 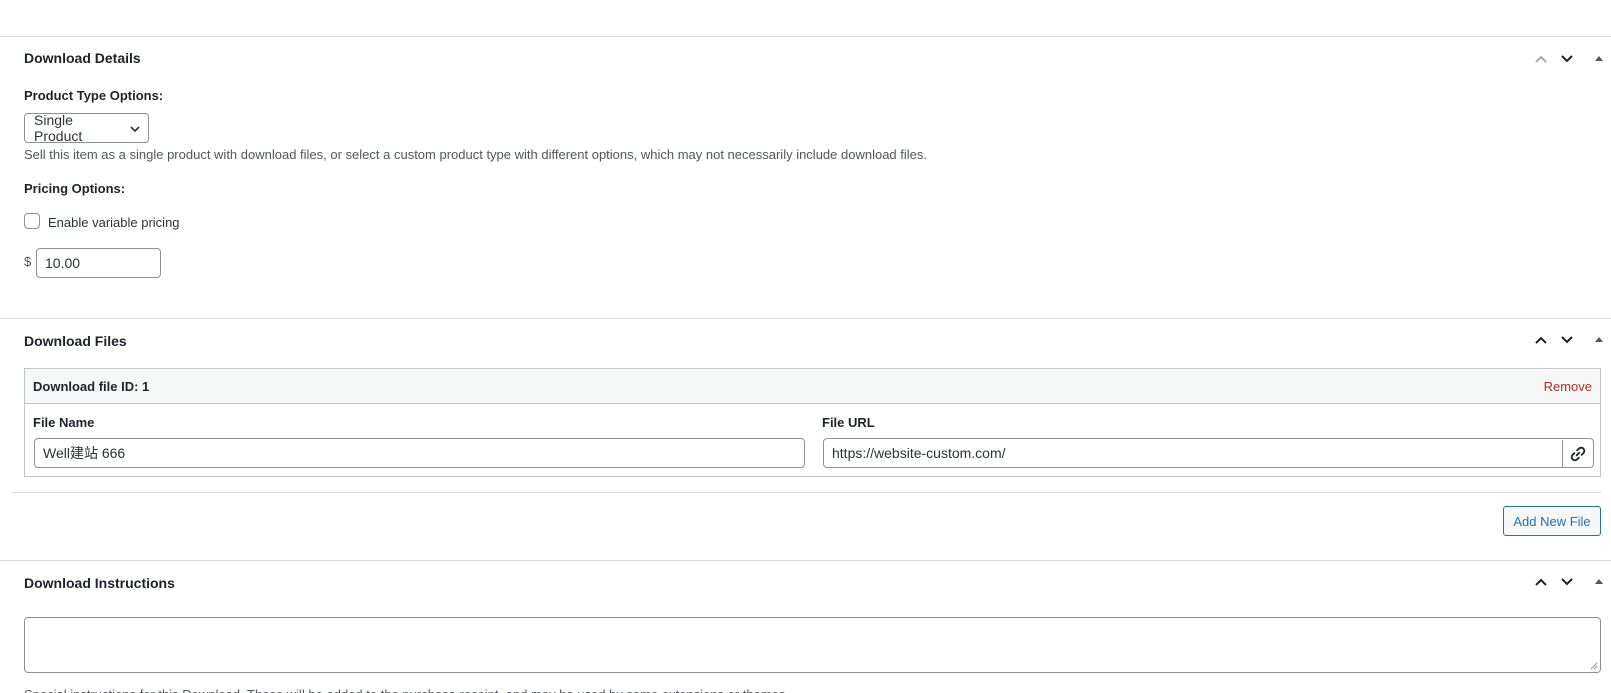 I want to click on price-input-value: 10.00, so click(x=63, y=263).